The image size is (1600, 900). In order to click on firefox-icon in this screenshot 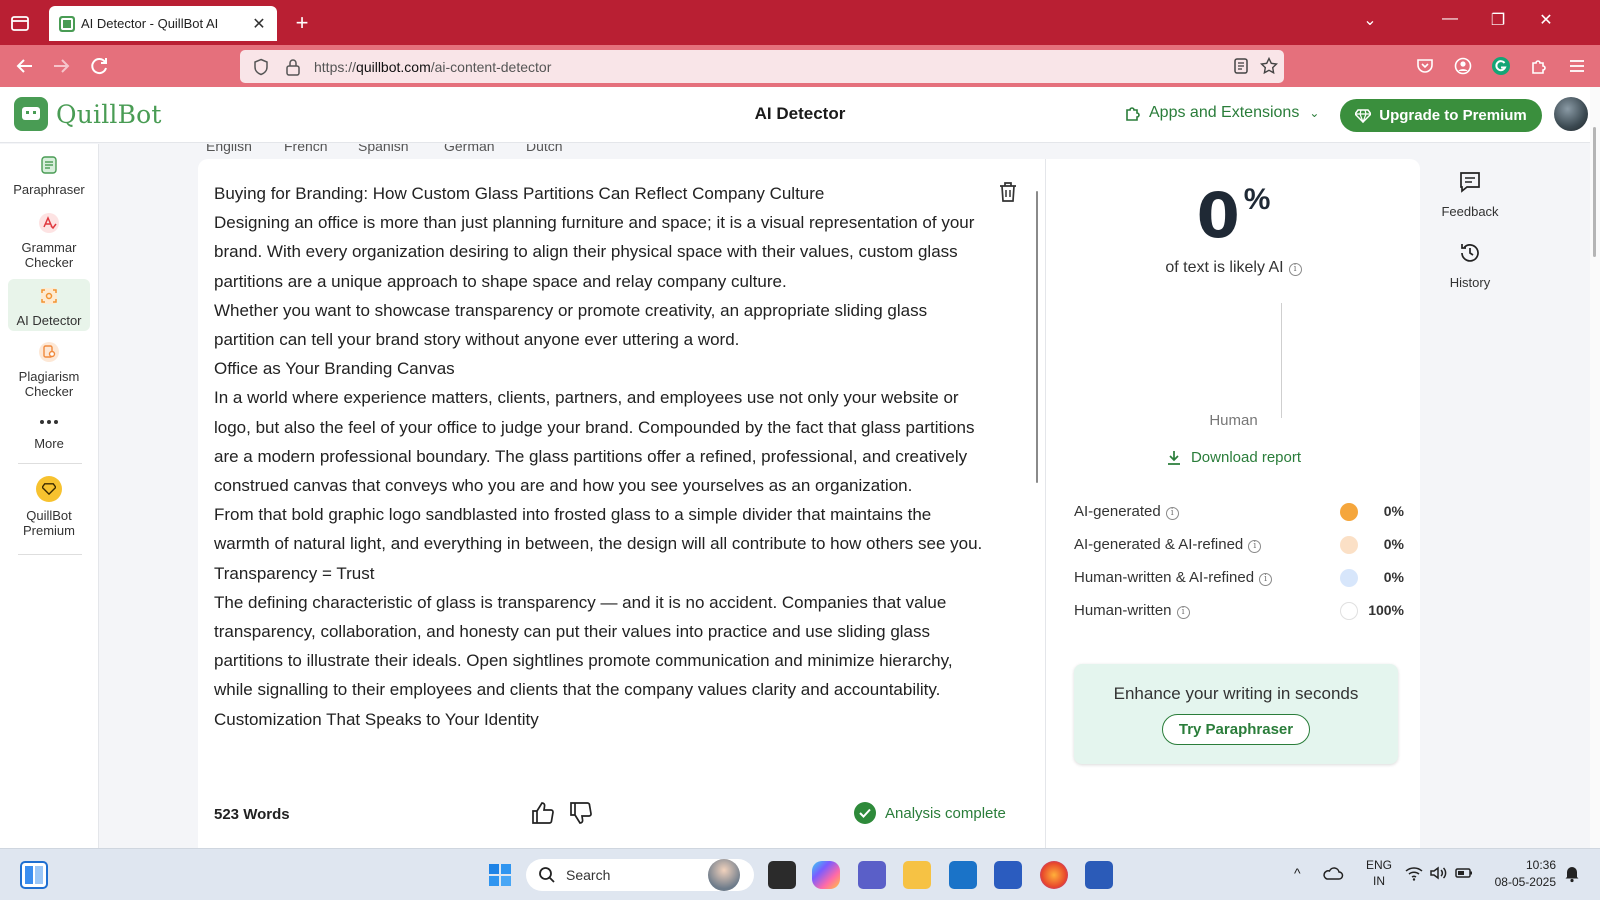, I will do `click(1054, 875)`.